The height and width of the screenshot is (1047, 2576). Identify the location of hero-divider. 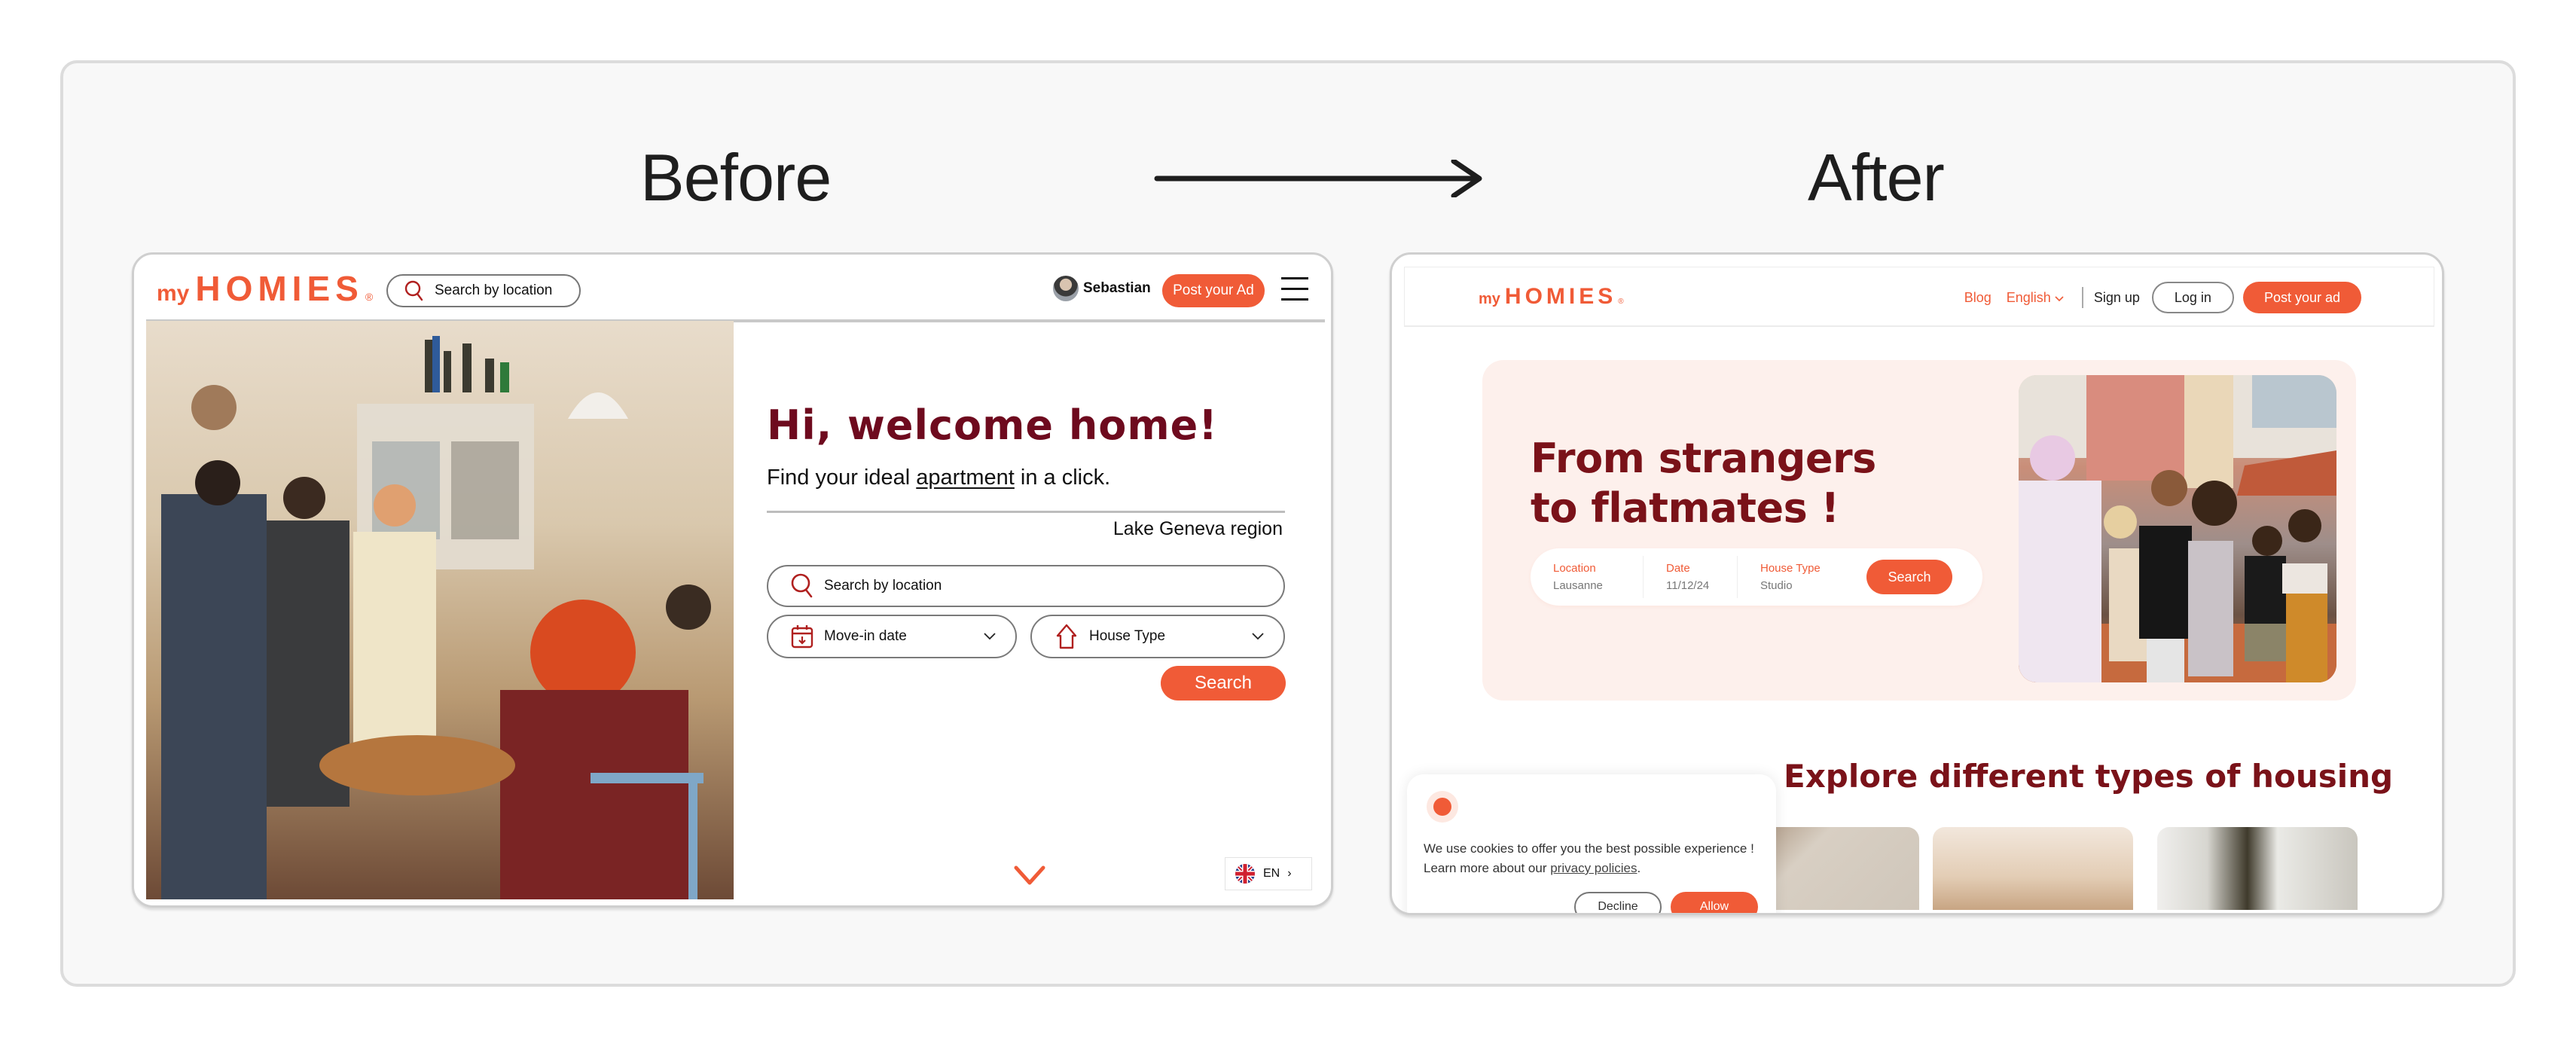
(1026, 512).